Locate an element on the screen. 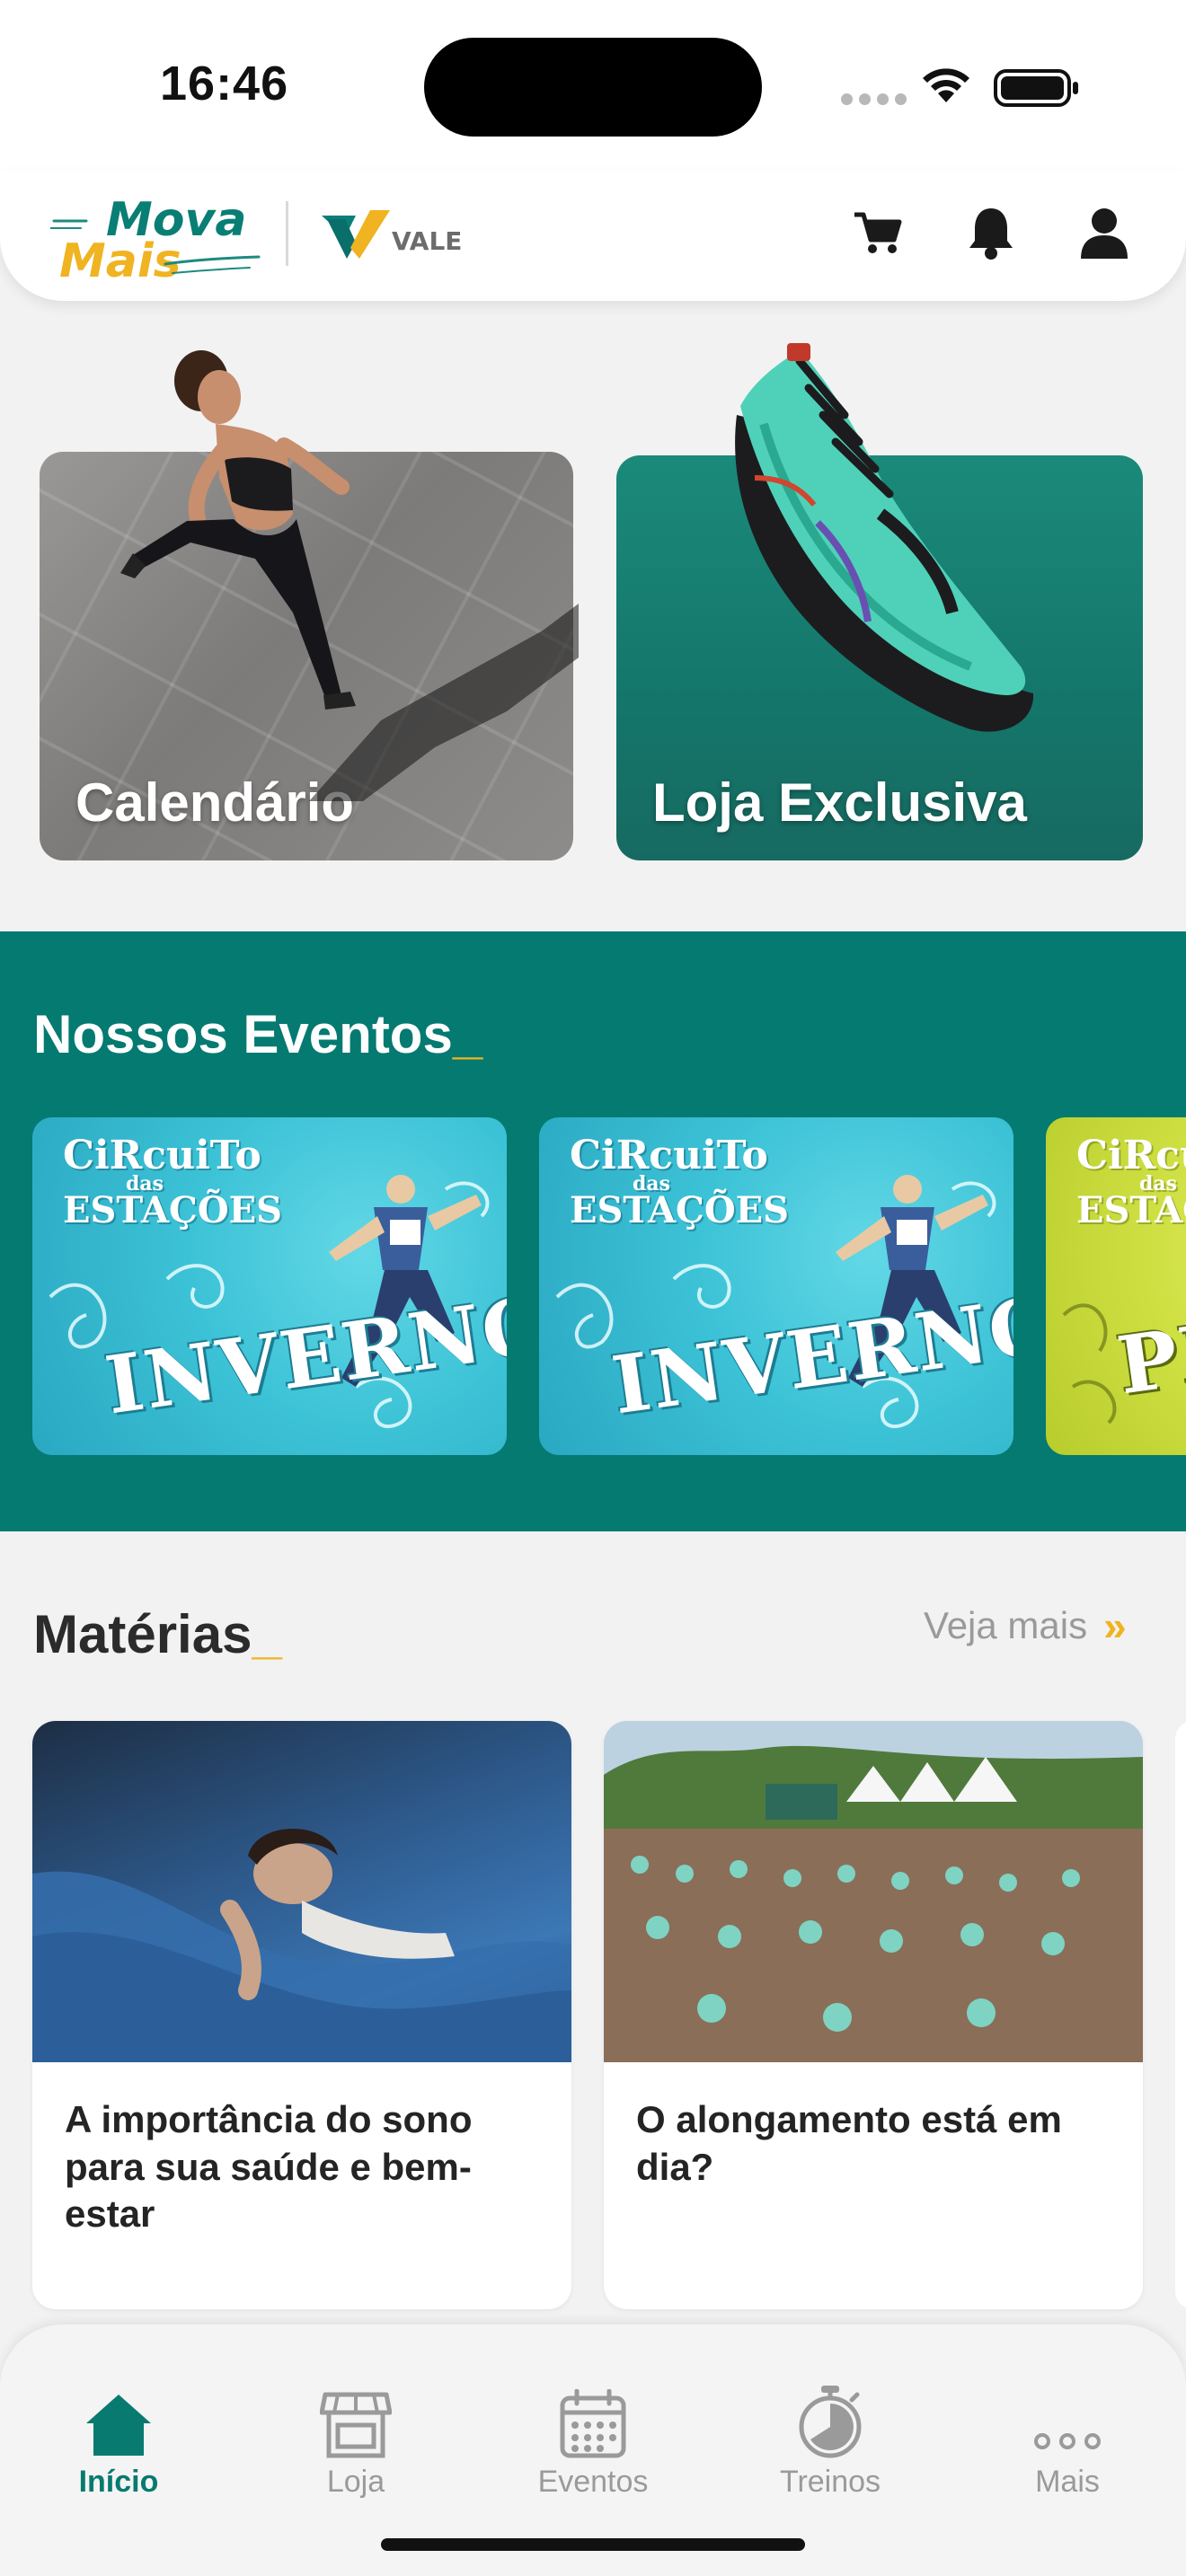  calendar-icon is located at coordinates (593, 2418).